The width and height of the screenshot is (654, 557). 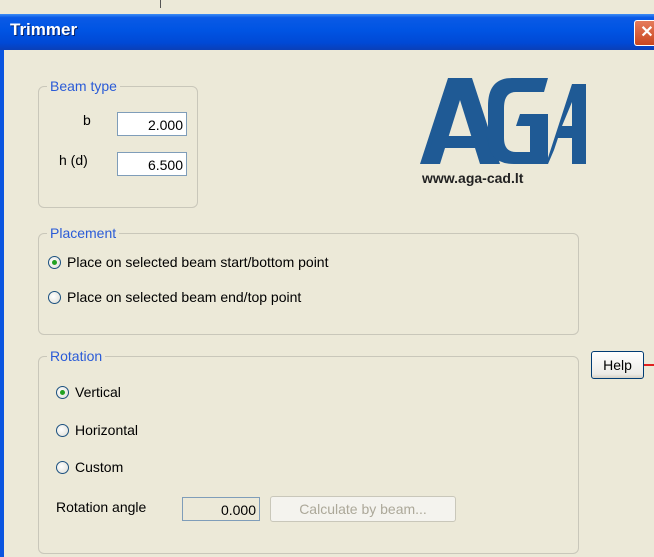 What do you see at coordinates (473, 178) in the screenshot?
I see `logo-url: www.aga-cad.lt` at bounding box center [473, 178].